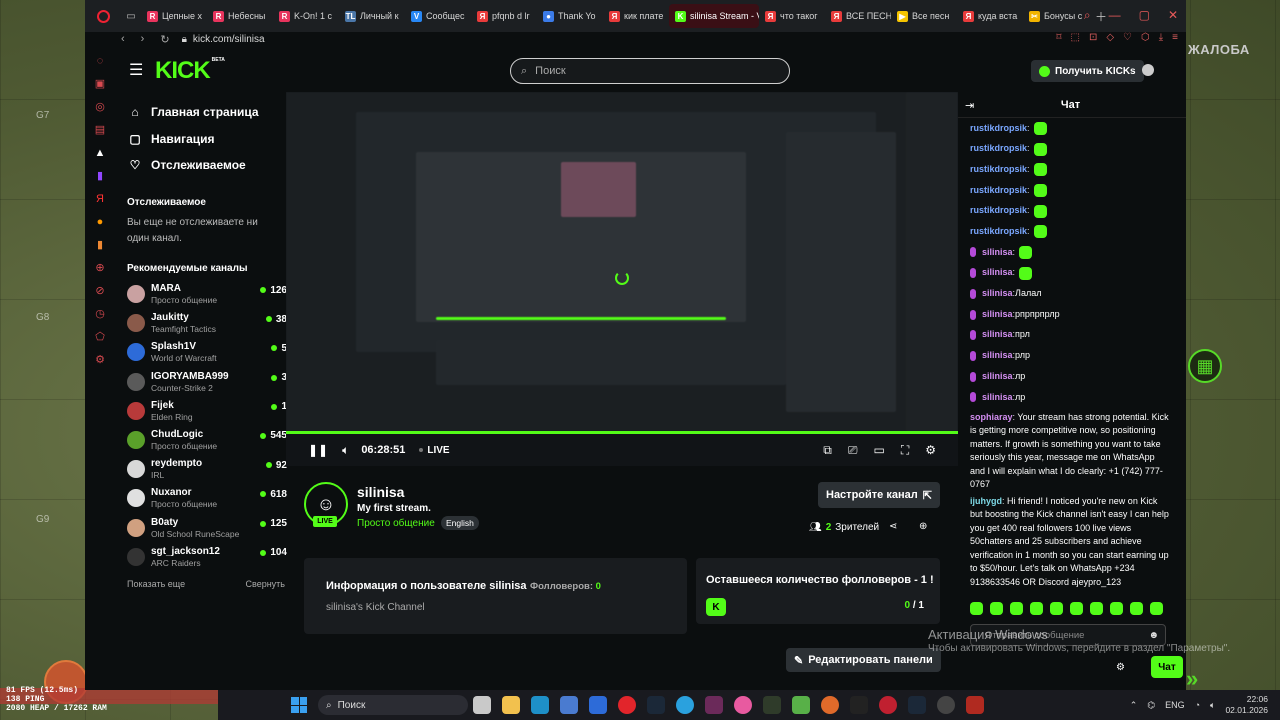 The width and height of the screenshot is (1280, 720). I want to click on url-text: kick.com/silinisa, so click(229, 39).